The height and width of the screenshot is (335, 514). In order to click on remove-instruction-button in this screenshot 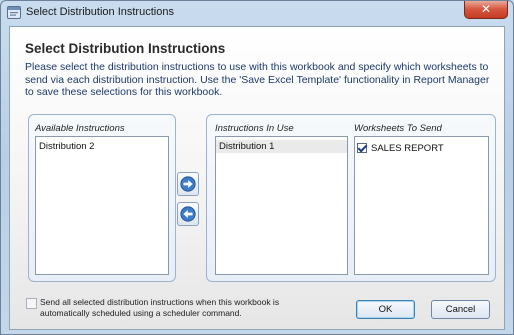, I will do `click(188, 214)`.